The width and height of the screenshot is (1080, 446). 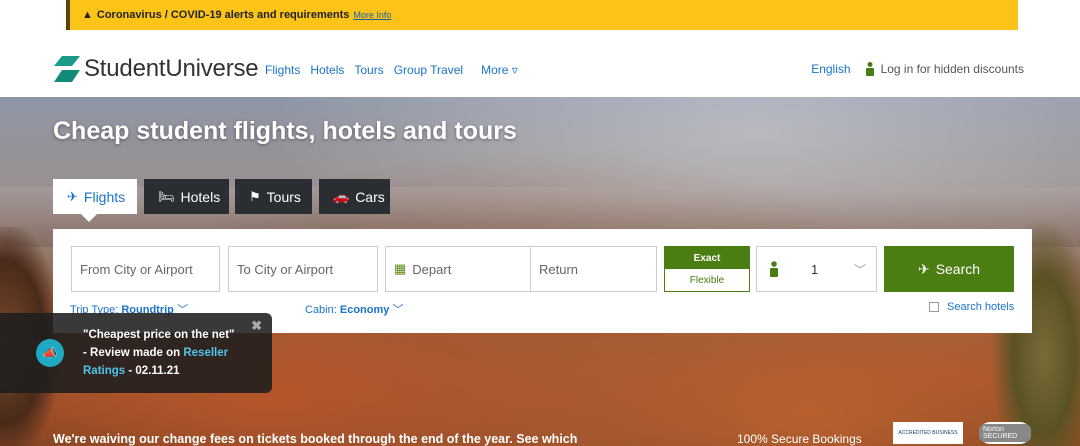 I want to click on depart-date-input: ▦ Depart, so click(x=458, y=269).